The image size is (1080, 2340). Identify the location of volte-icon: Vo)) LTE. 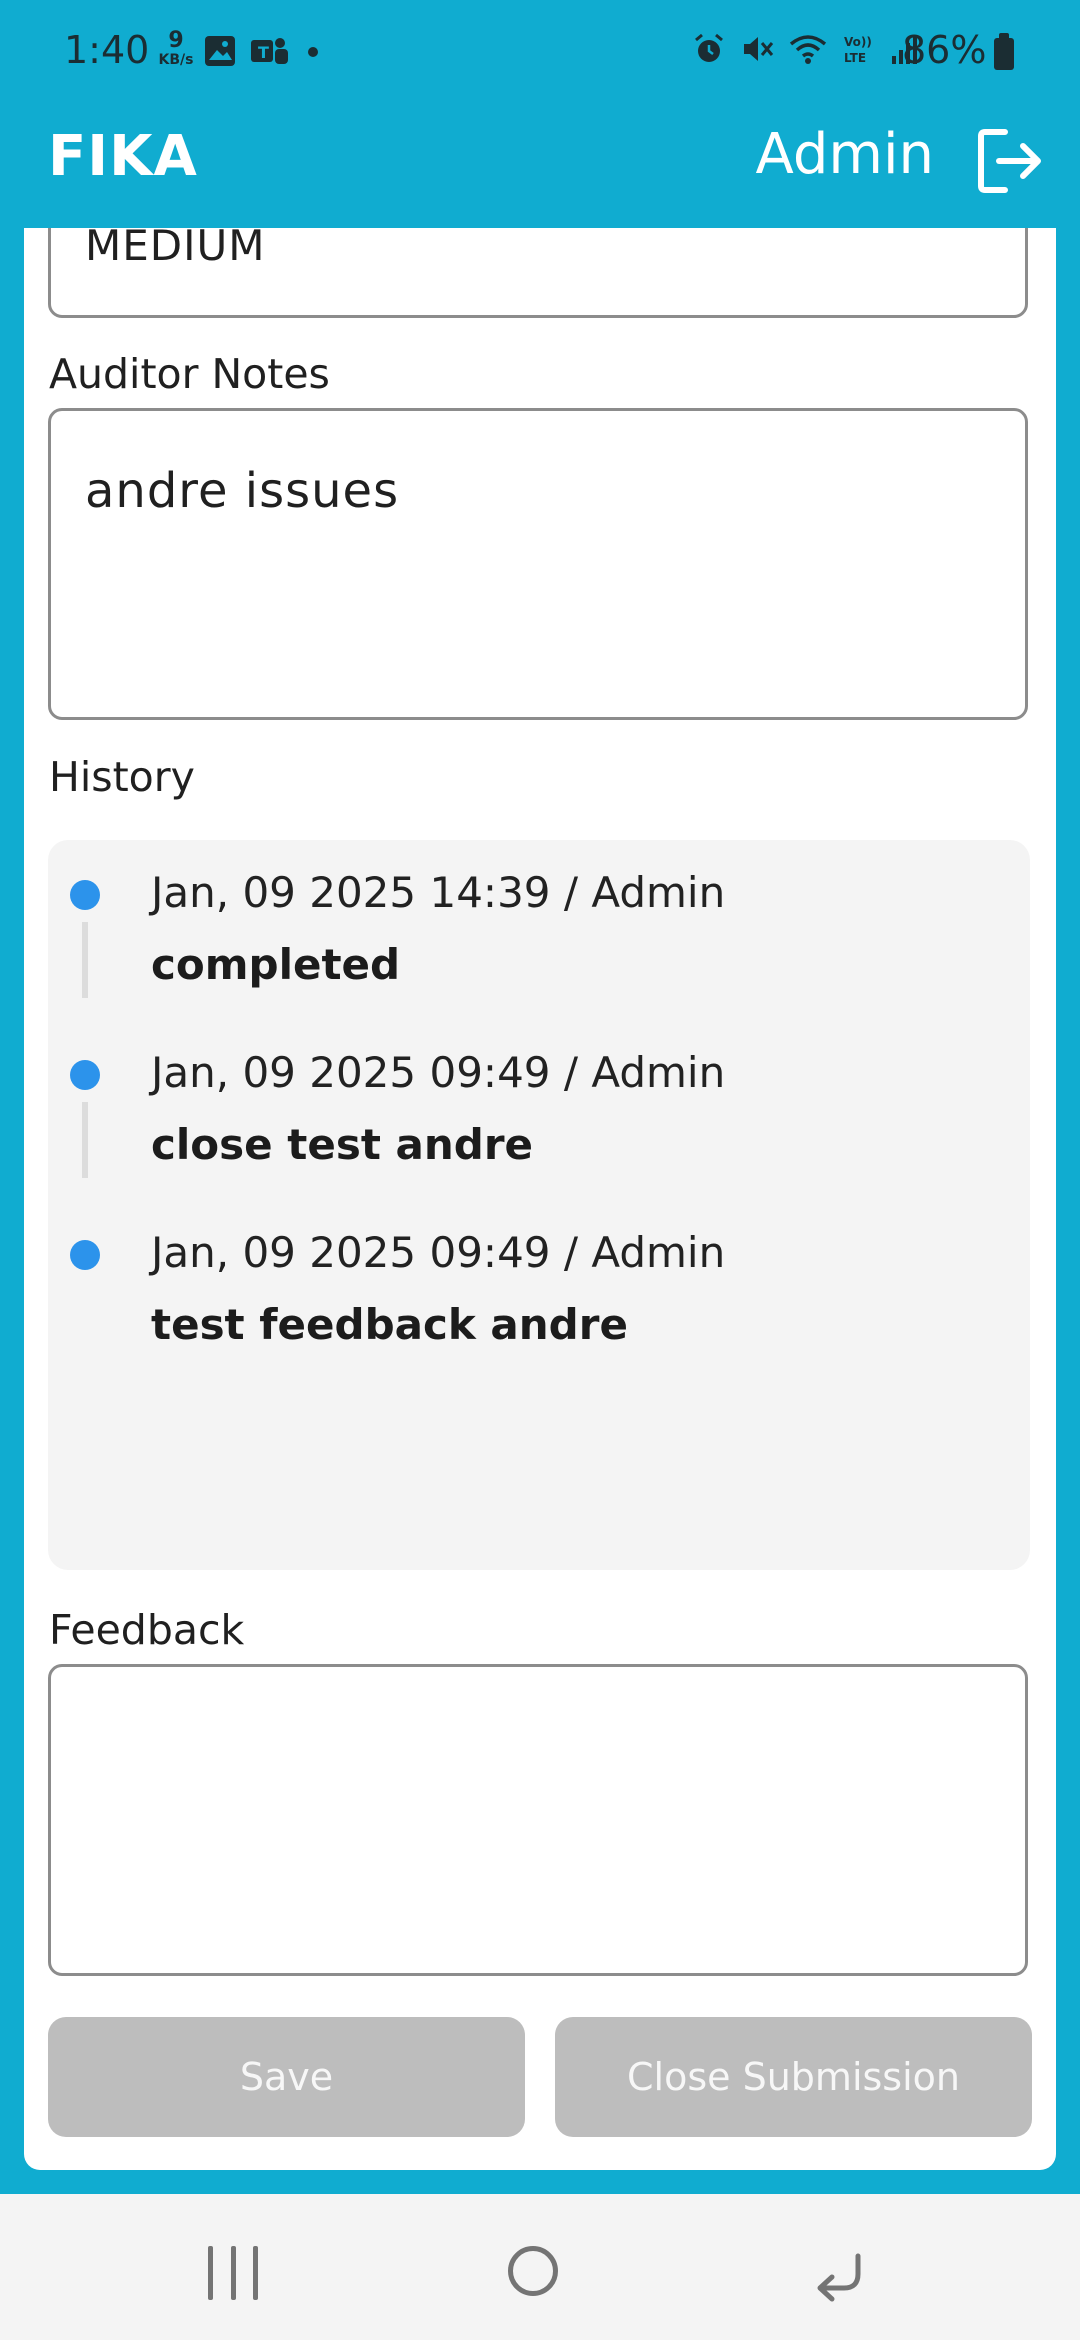
(858, 50).